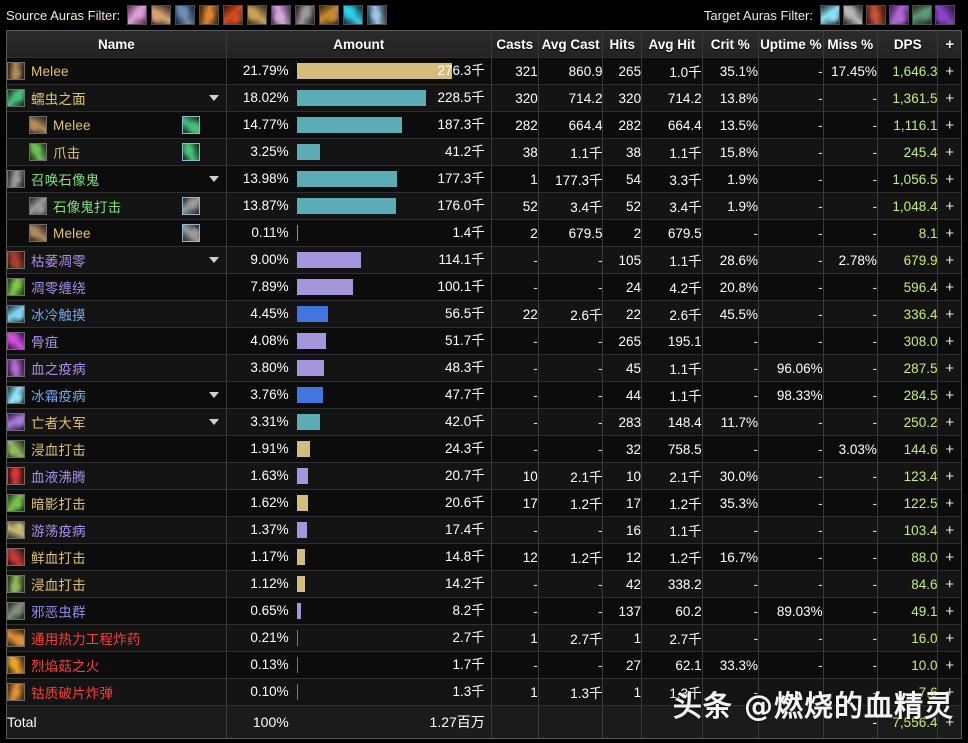  Describe the element at coordinates (484, 287) in the screenshot. I see `table-row: 凋零缠绕 7.89% 100.1千 - -24 4.2千 20.8% - -596.4 +` at that location.